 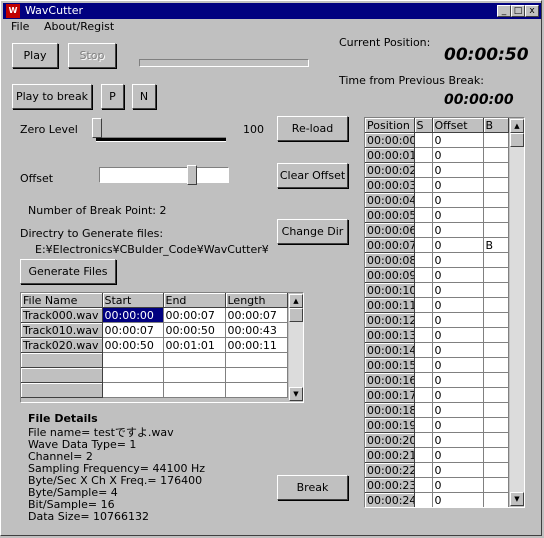 I want to click on column-header: S, so click(x=423, y=125).